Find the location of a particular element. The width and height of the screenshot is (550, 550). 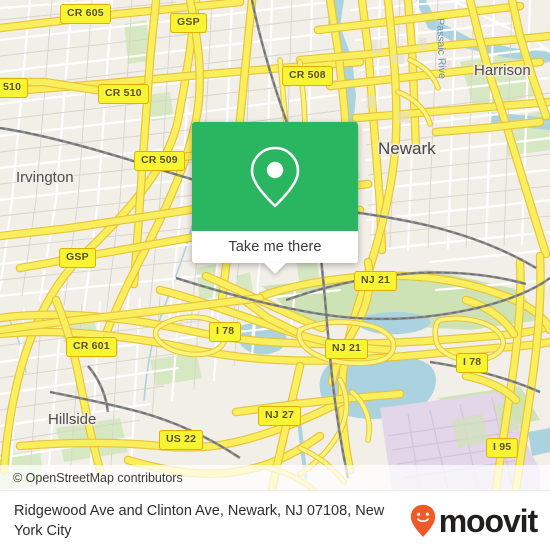

place-label-irvington: Irvington is located at coordinates (45, 177).